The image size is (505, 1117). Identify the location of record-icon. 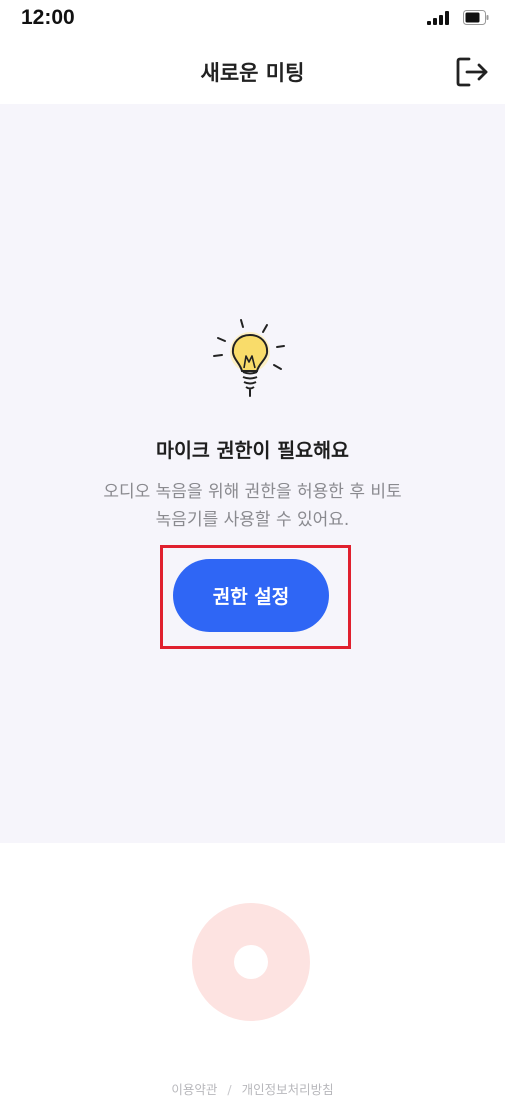
(251, 962).